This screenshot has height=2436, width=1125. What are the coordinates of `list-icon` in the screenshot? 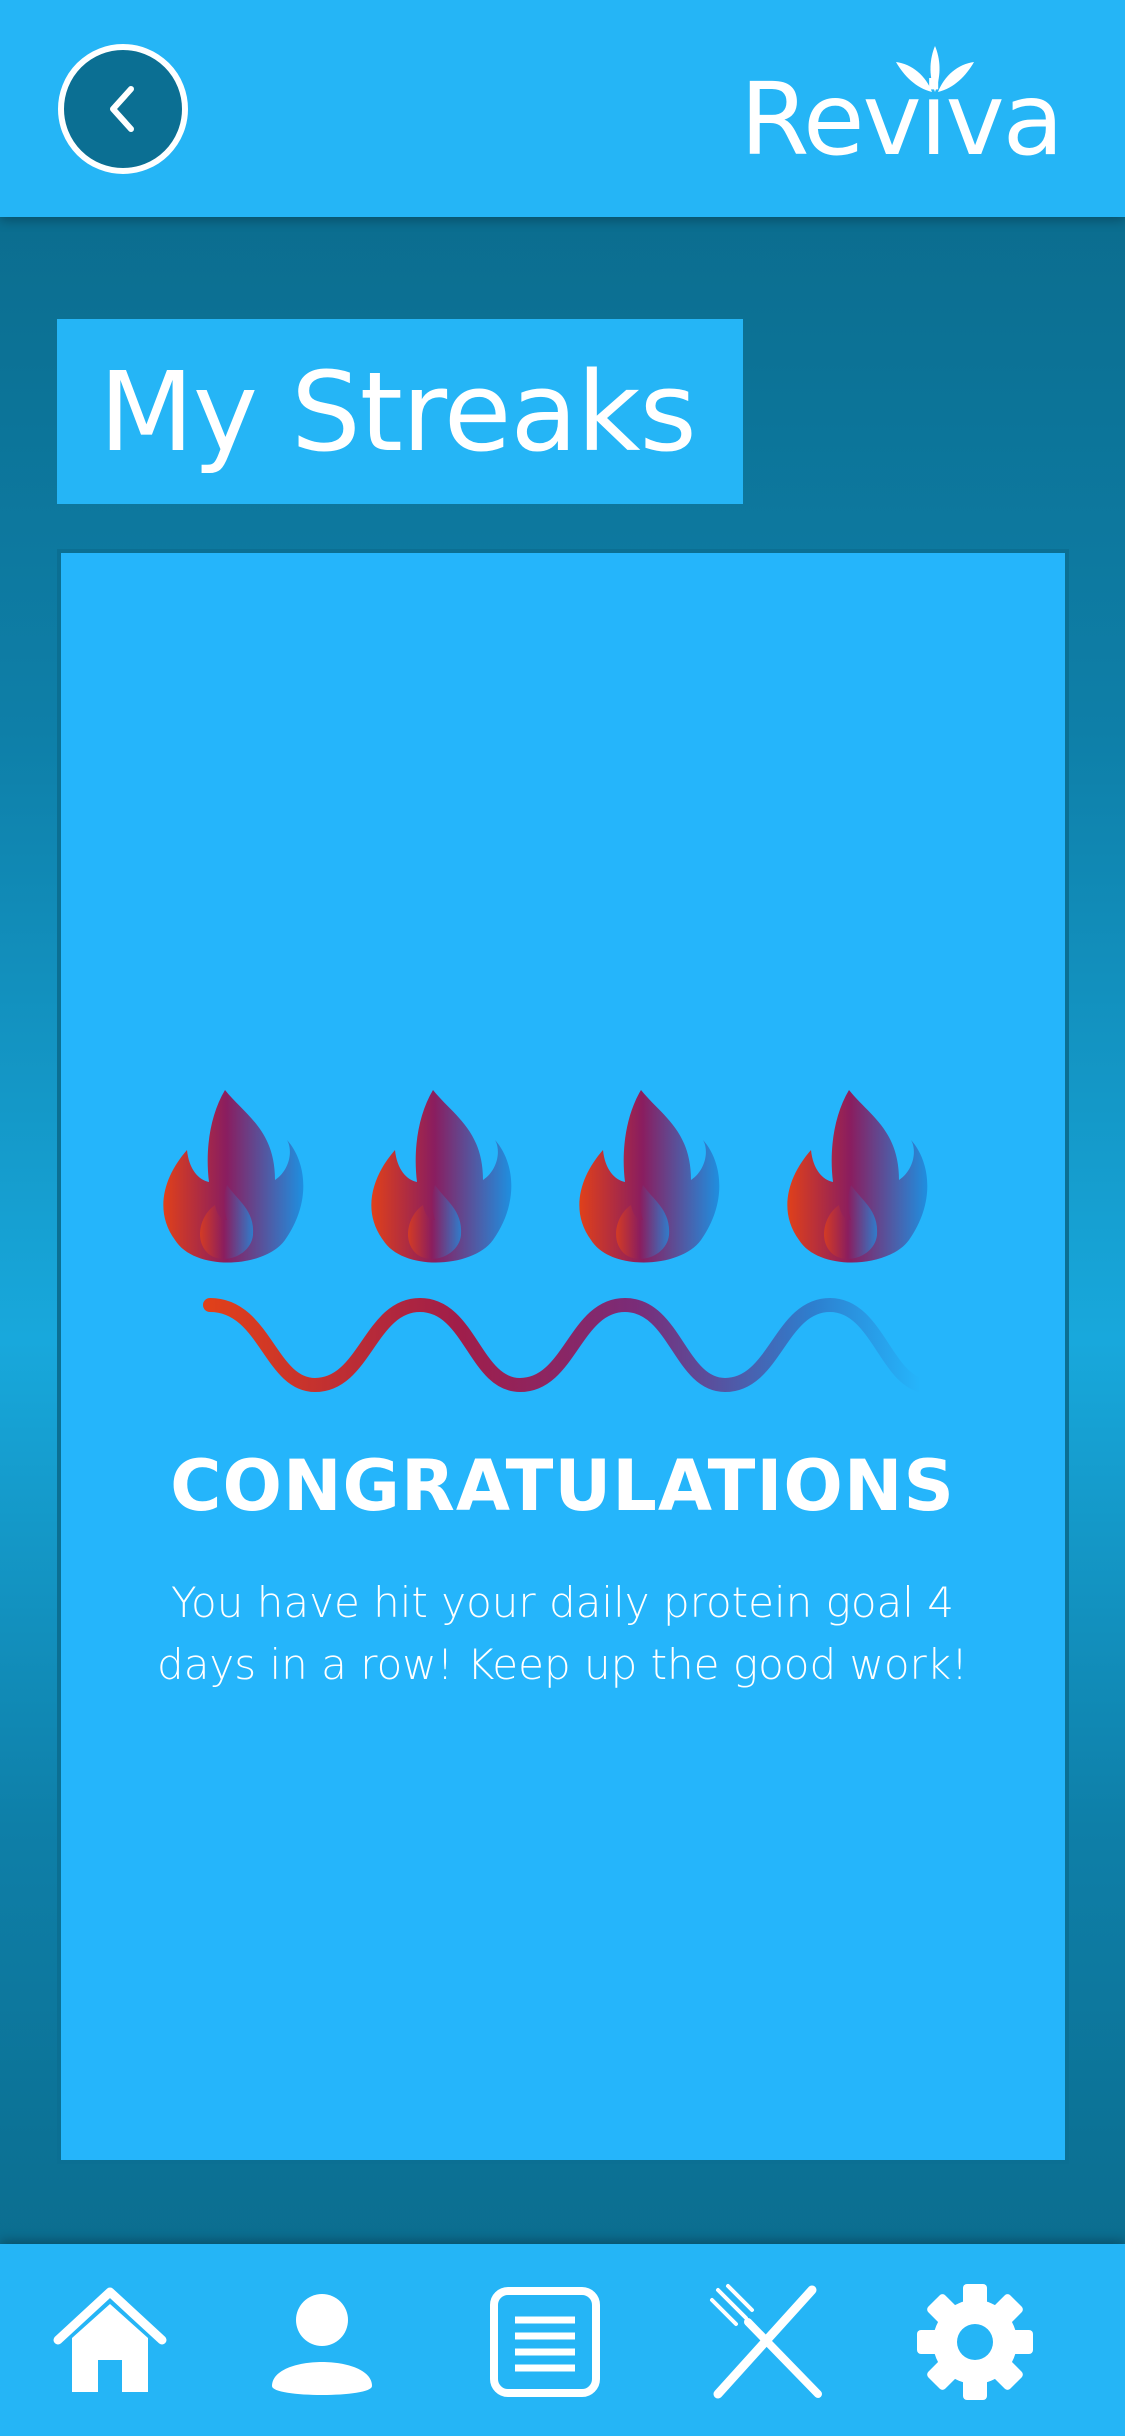 It's located at (545, 2342).